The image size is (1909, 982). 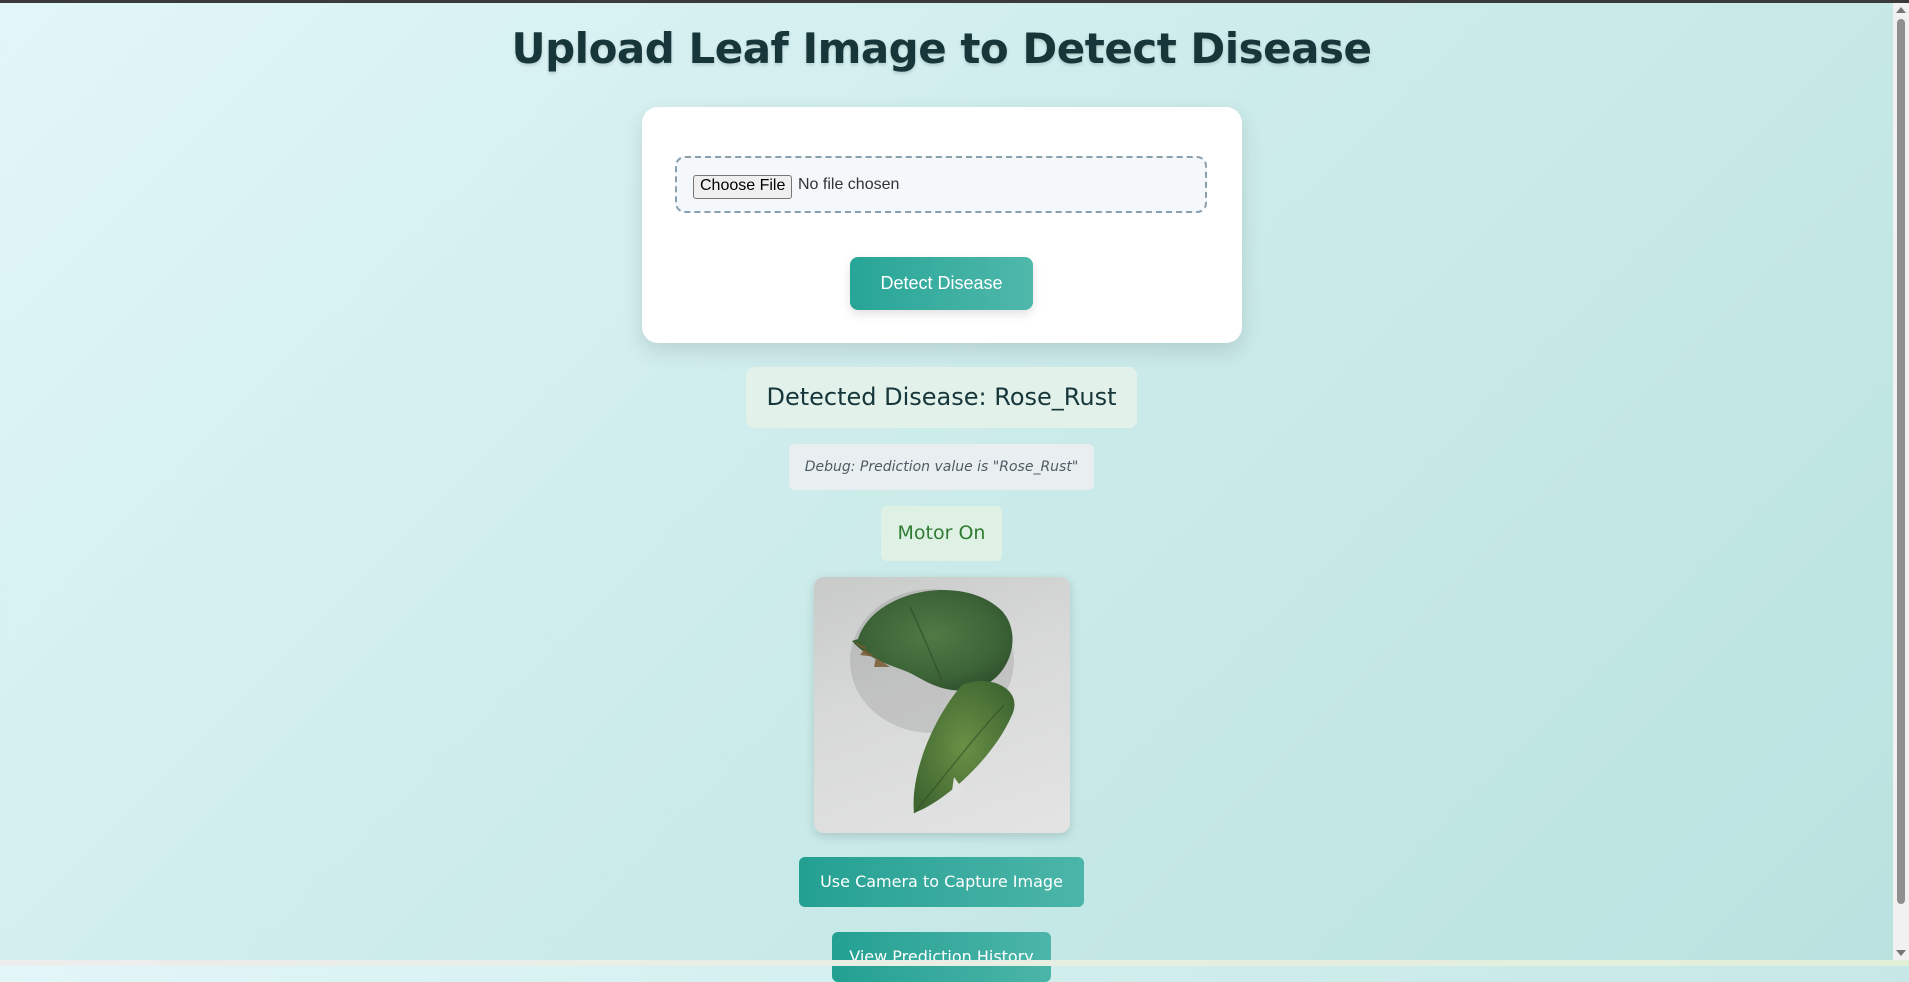 I want to click on detect-disease-button: Detect Disease, so click(x=941, y=283).